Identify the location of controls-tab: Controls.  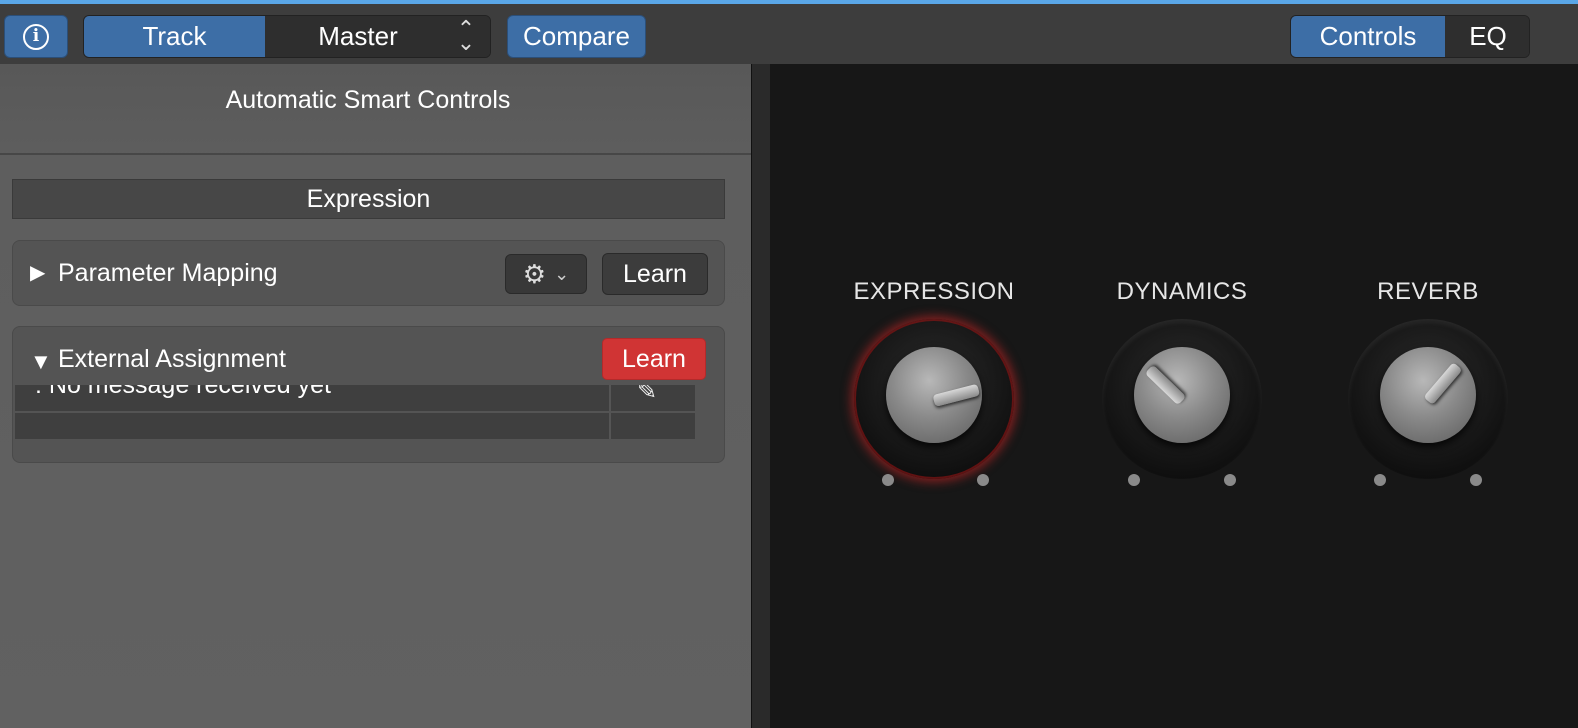
(1368, 36).